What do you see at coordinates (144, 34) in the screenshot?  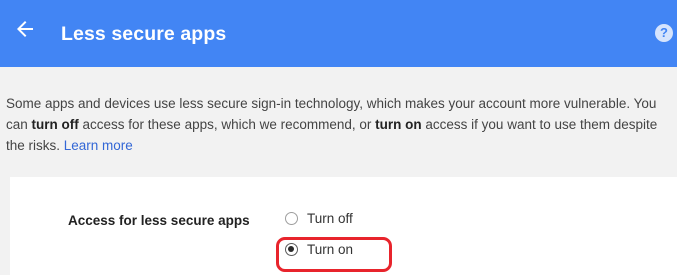 I see `page-title: Less secure apps` at bounding box center [144, 34].